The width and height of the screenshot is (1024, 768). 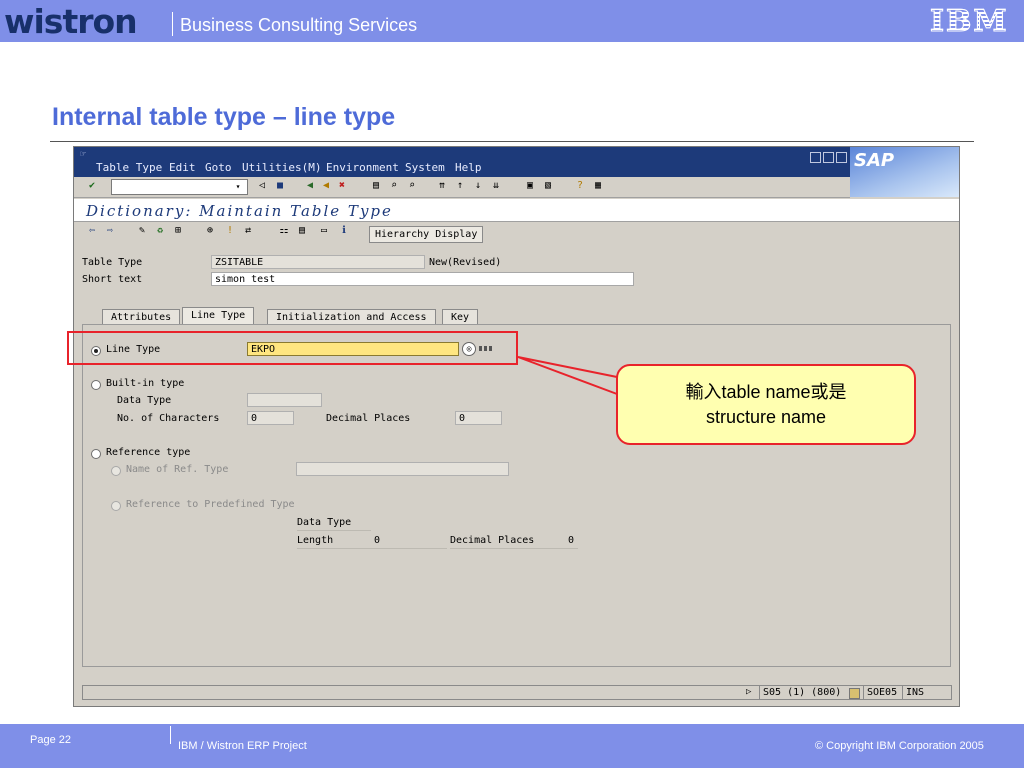 What do you see at coordinates (899, 746) in the screenshot?
I see `footer-copyright: © Copyright IBM Corporation 2005` at bounding box center [899, 746].